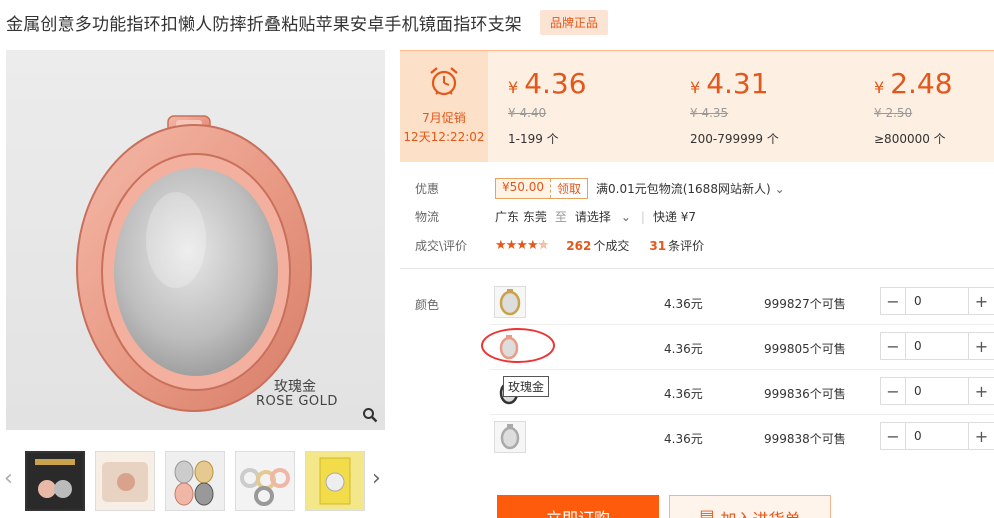  I want to click on price-value: 4.36, so click(555, 83).